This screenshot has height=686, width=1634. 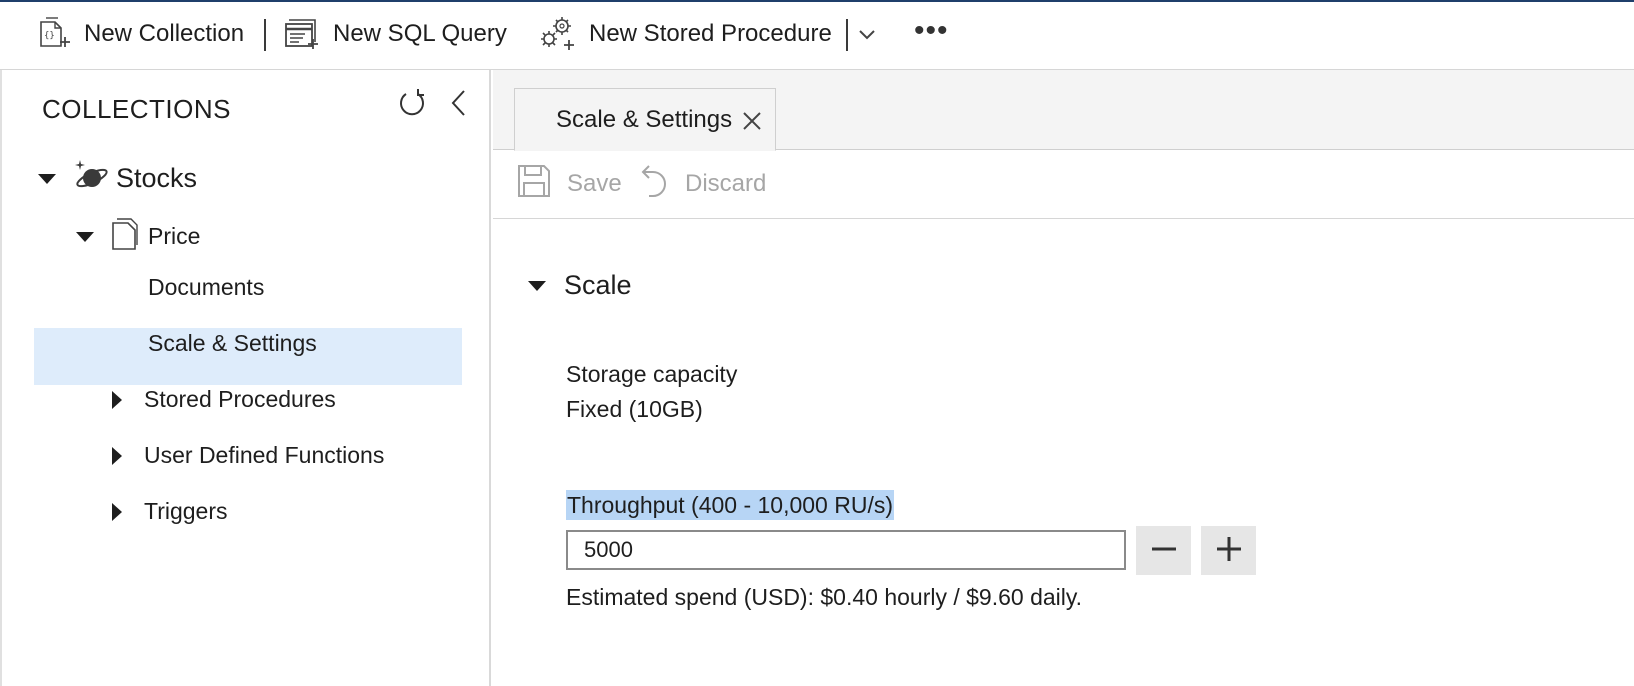 I want to click on throughput-label-text: Throughput (400 - 10,000 RU/s), so click(x=730, y=505).